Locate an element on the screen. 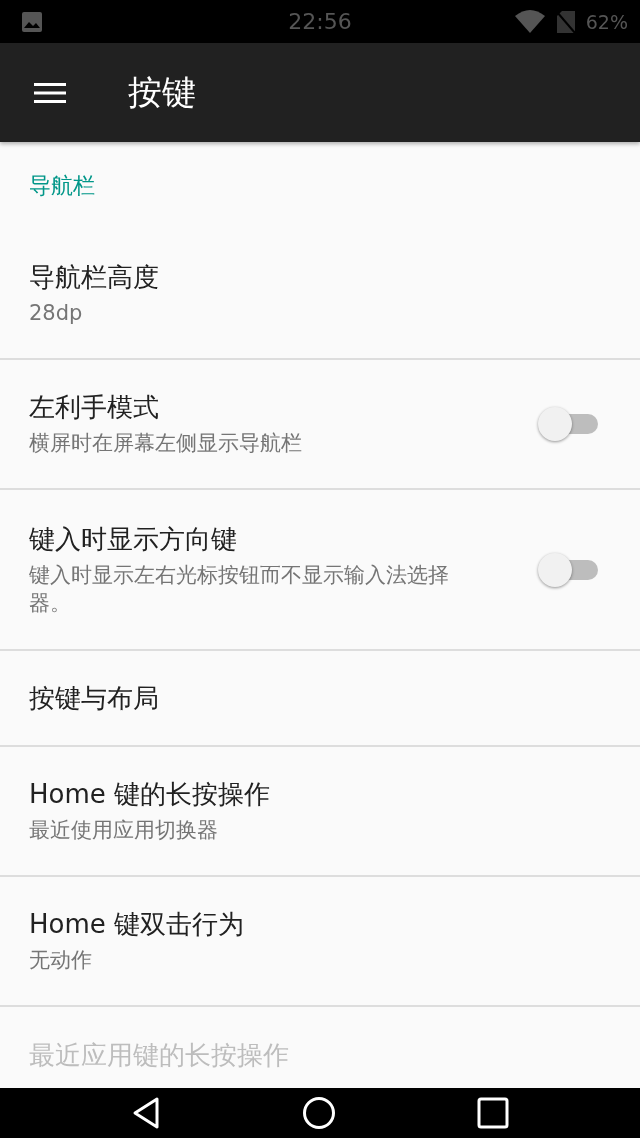 Image resolution: width=640 pixels, height=1138 pixels. item-summary: 键入时显示左右光标按钮而不显示输入法选择器。 is located at coordinates (239, 589).